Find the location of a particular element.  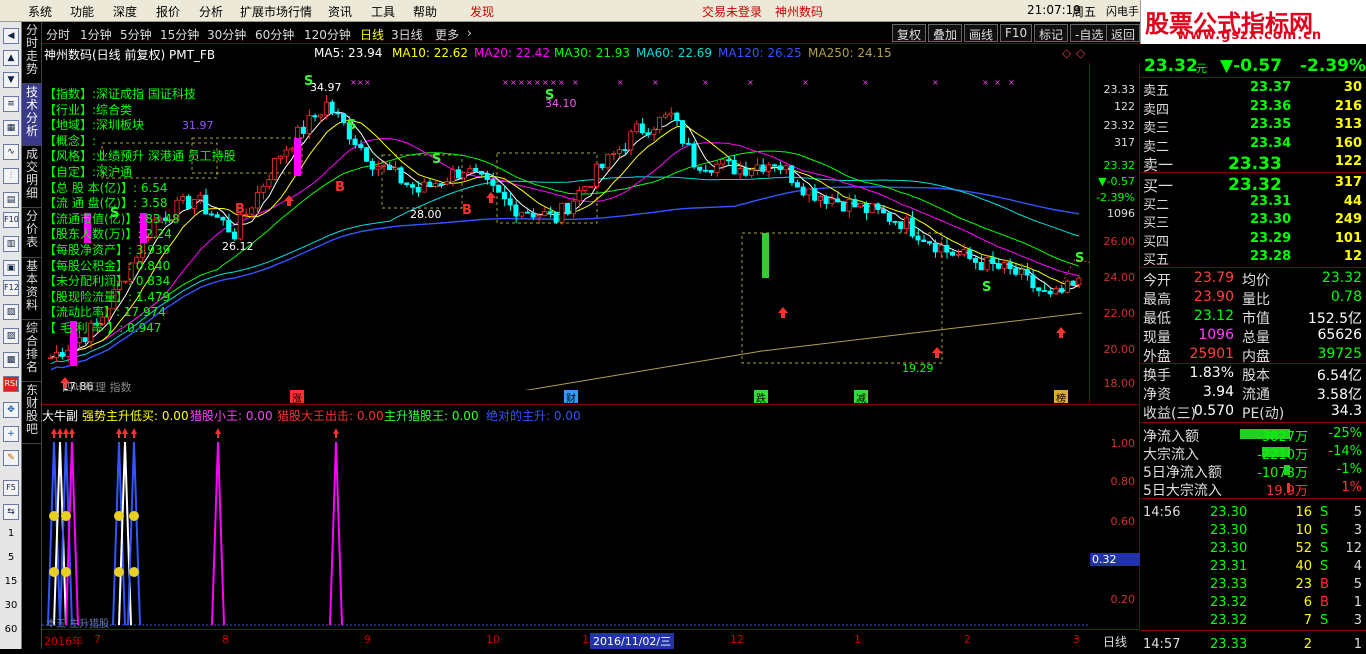

adjust-button: 复权 is located at coordinates (909, 33).